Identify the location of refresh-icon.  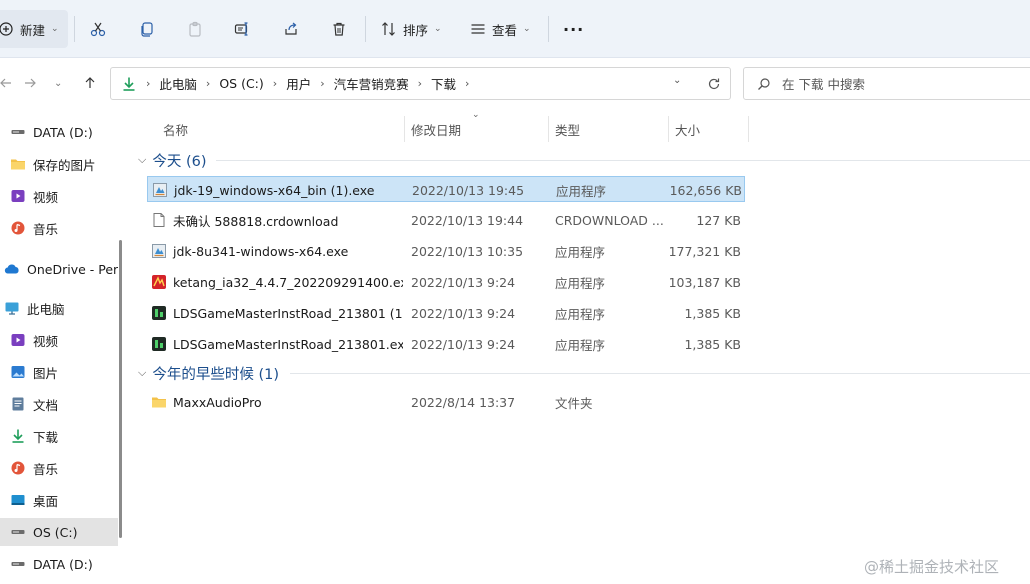
(714, 84).